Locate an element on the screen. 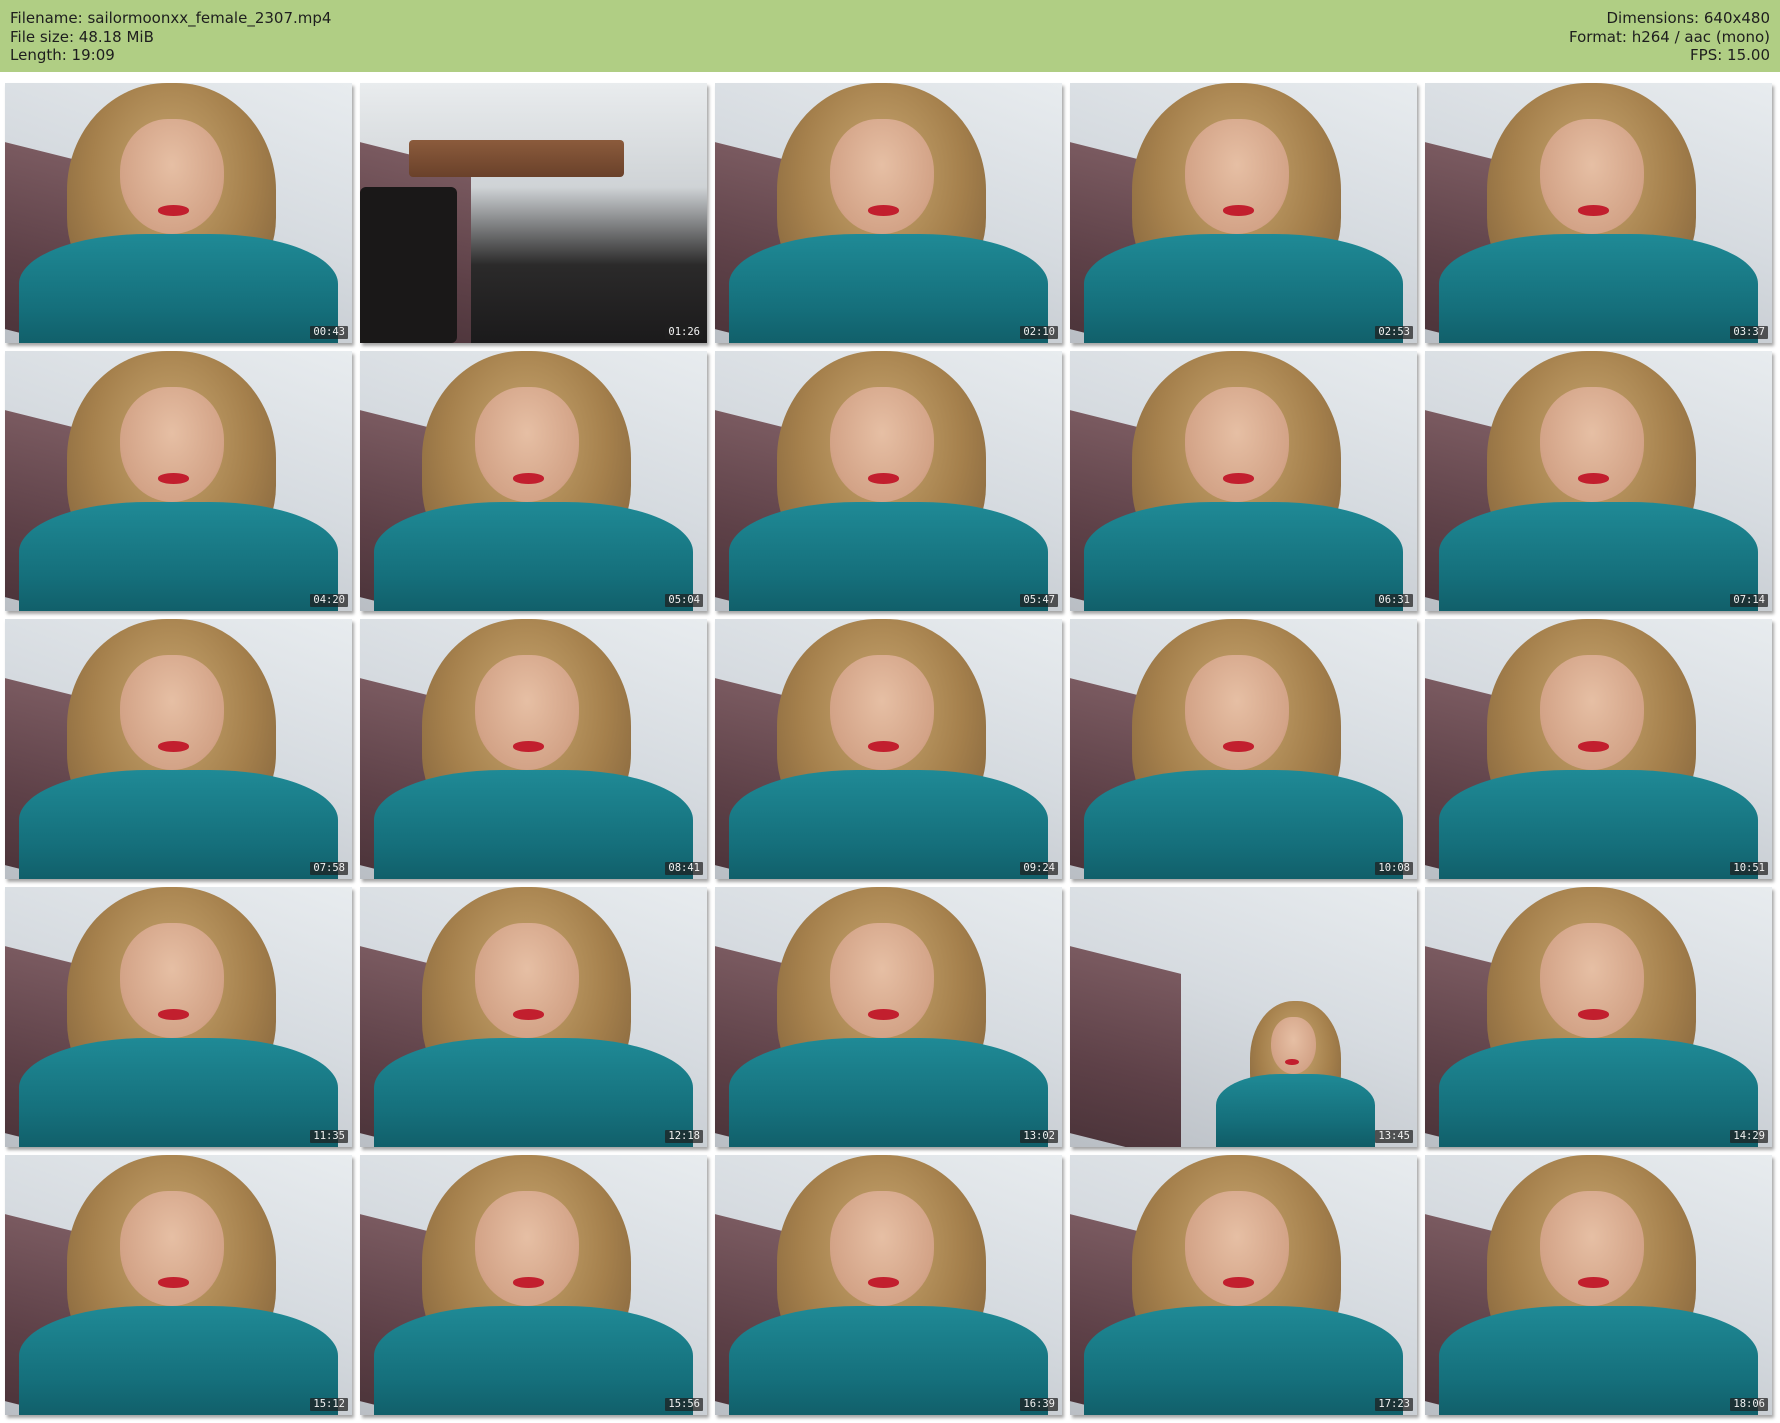  video-thumbnail: 04:20 is located at coordinates (178, 481).